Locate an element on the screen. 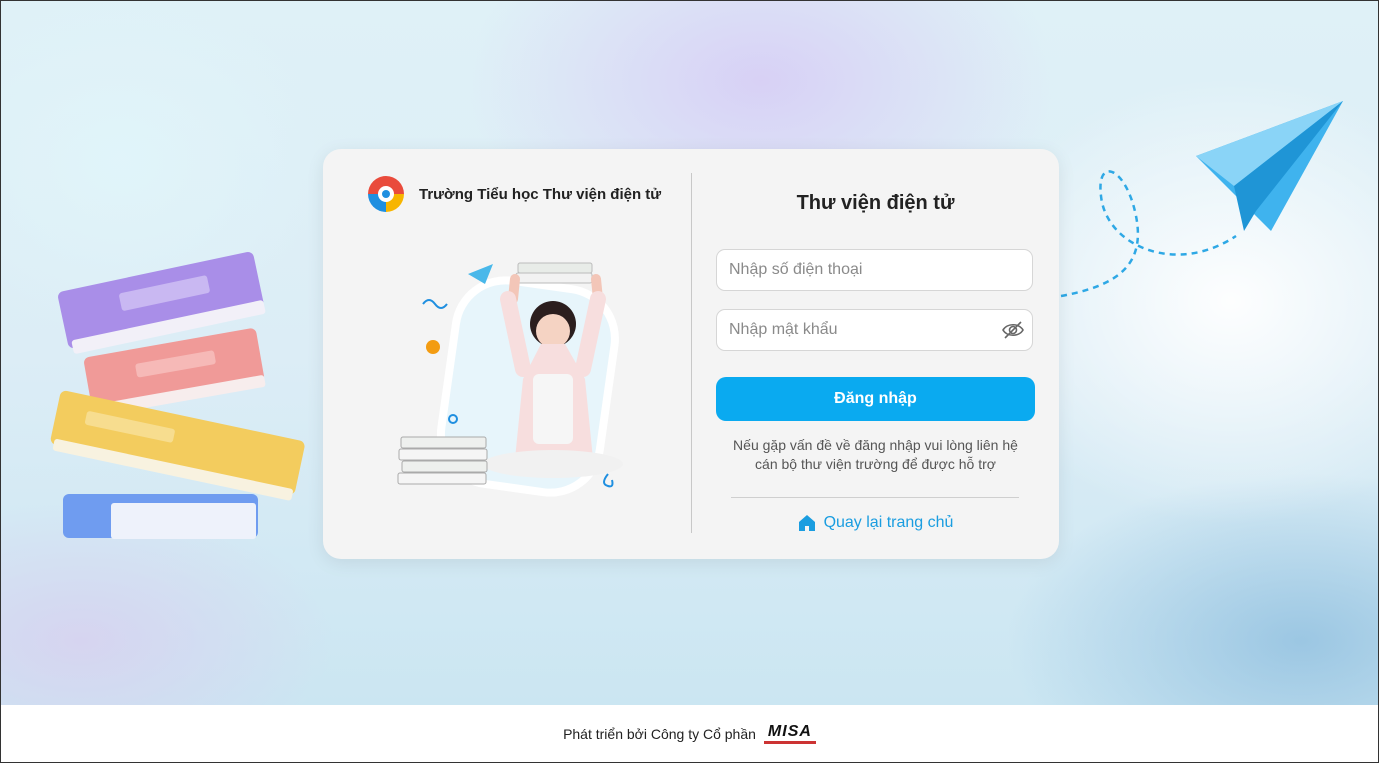  password-field is located at coordinates (874, 330).